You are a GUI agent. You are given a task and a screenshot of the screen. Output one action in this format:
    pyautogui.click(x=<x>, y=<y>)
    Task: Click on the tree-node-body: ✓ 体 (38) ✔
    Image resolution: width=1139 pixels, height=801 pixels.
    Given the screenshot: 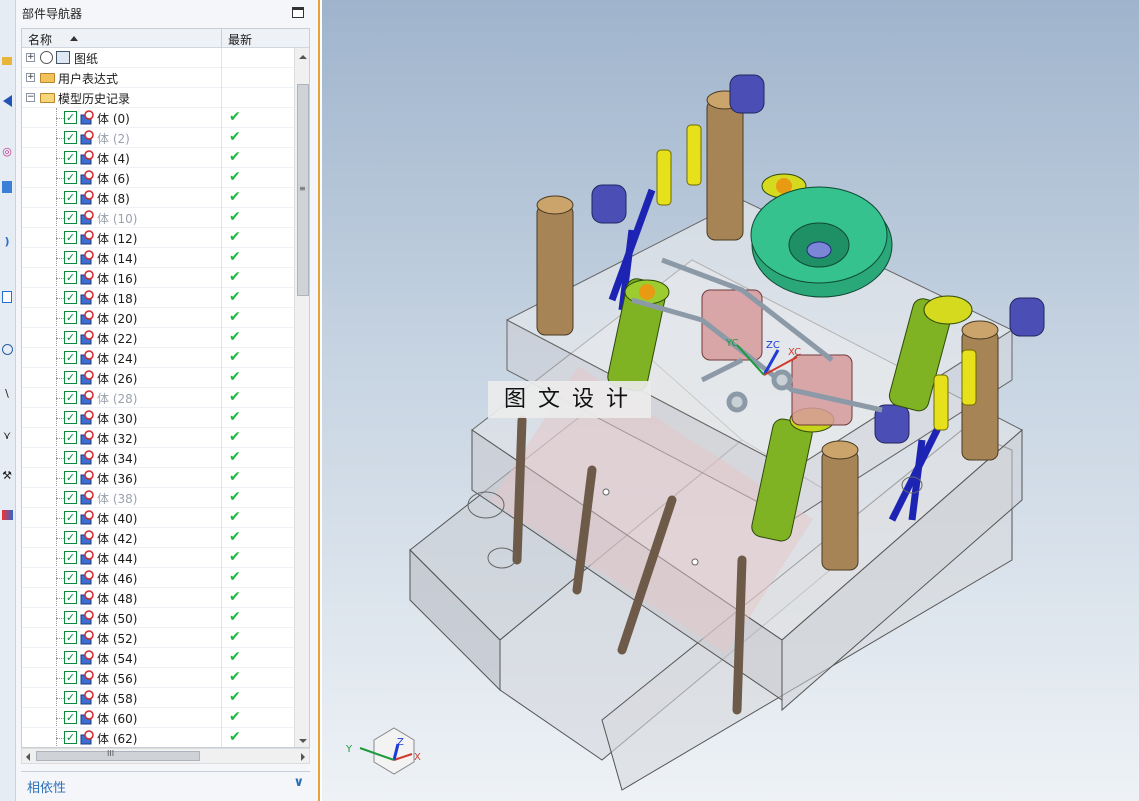 What is the action you would take?
    pyautogui.click(x=158, y=498)
    